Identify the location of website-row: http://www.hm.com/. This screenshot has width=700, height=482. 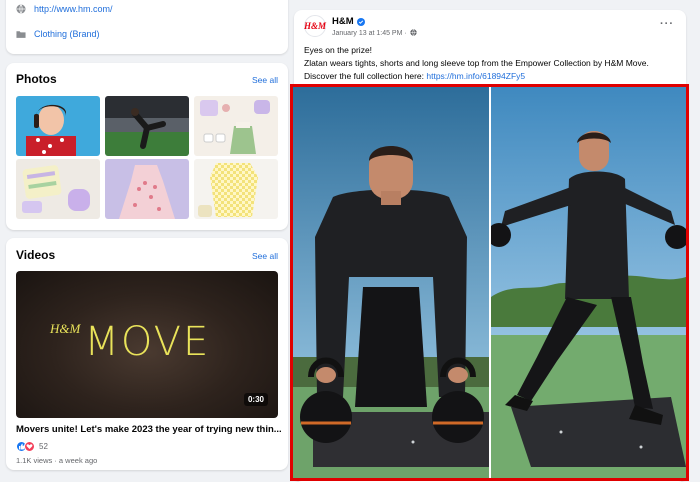
(64, 9).